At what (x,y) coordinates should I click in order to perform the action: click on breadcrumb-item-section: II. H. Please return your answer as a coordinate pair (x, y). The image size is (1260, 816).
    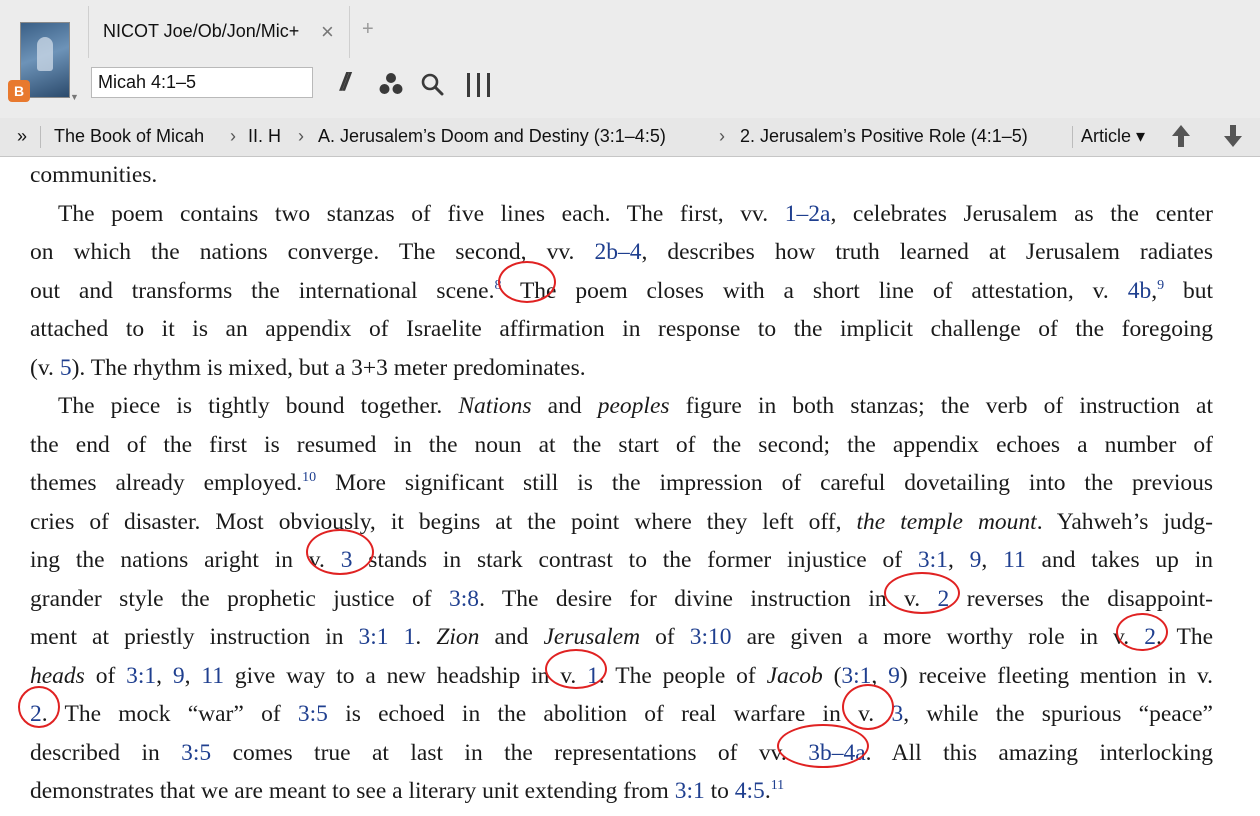
    Looking at the image, I should click on (268, 136).